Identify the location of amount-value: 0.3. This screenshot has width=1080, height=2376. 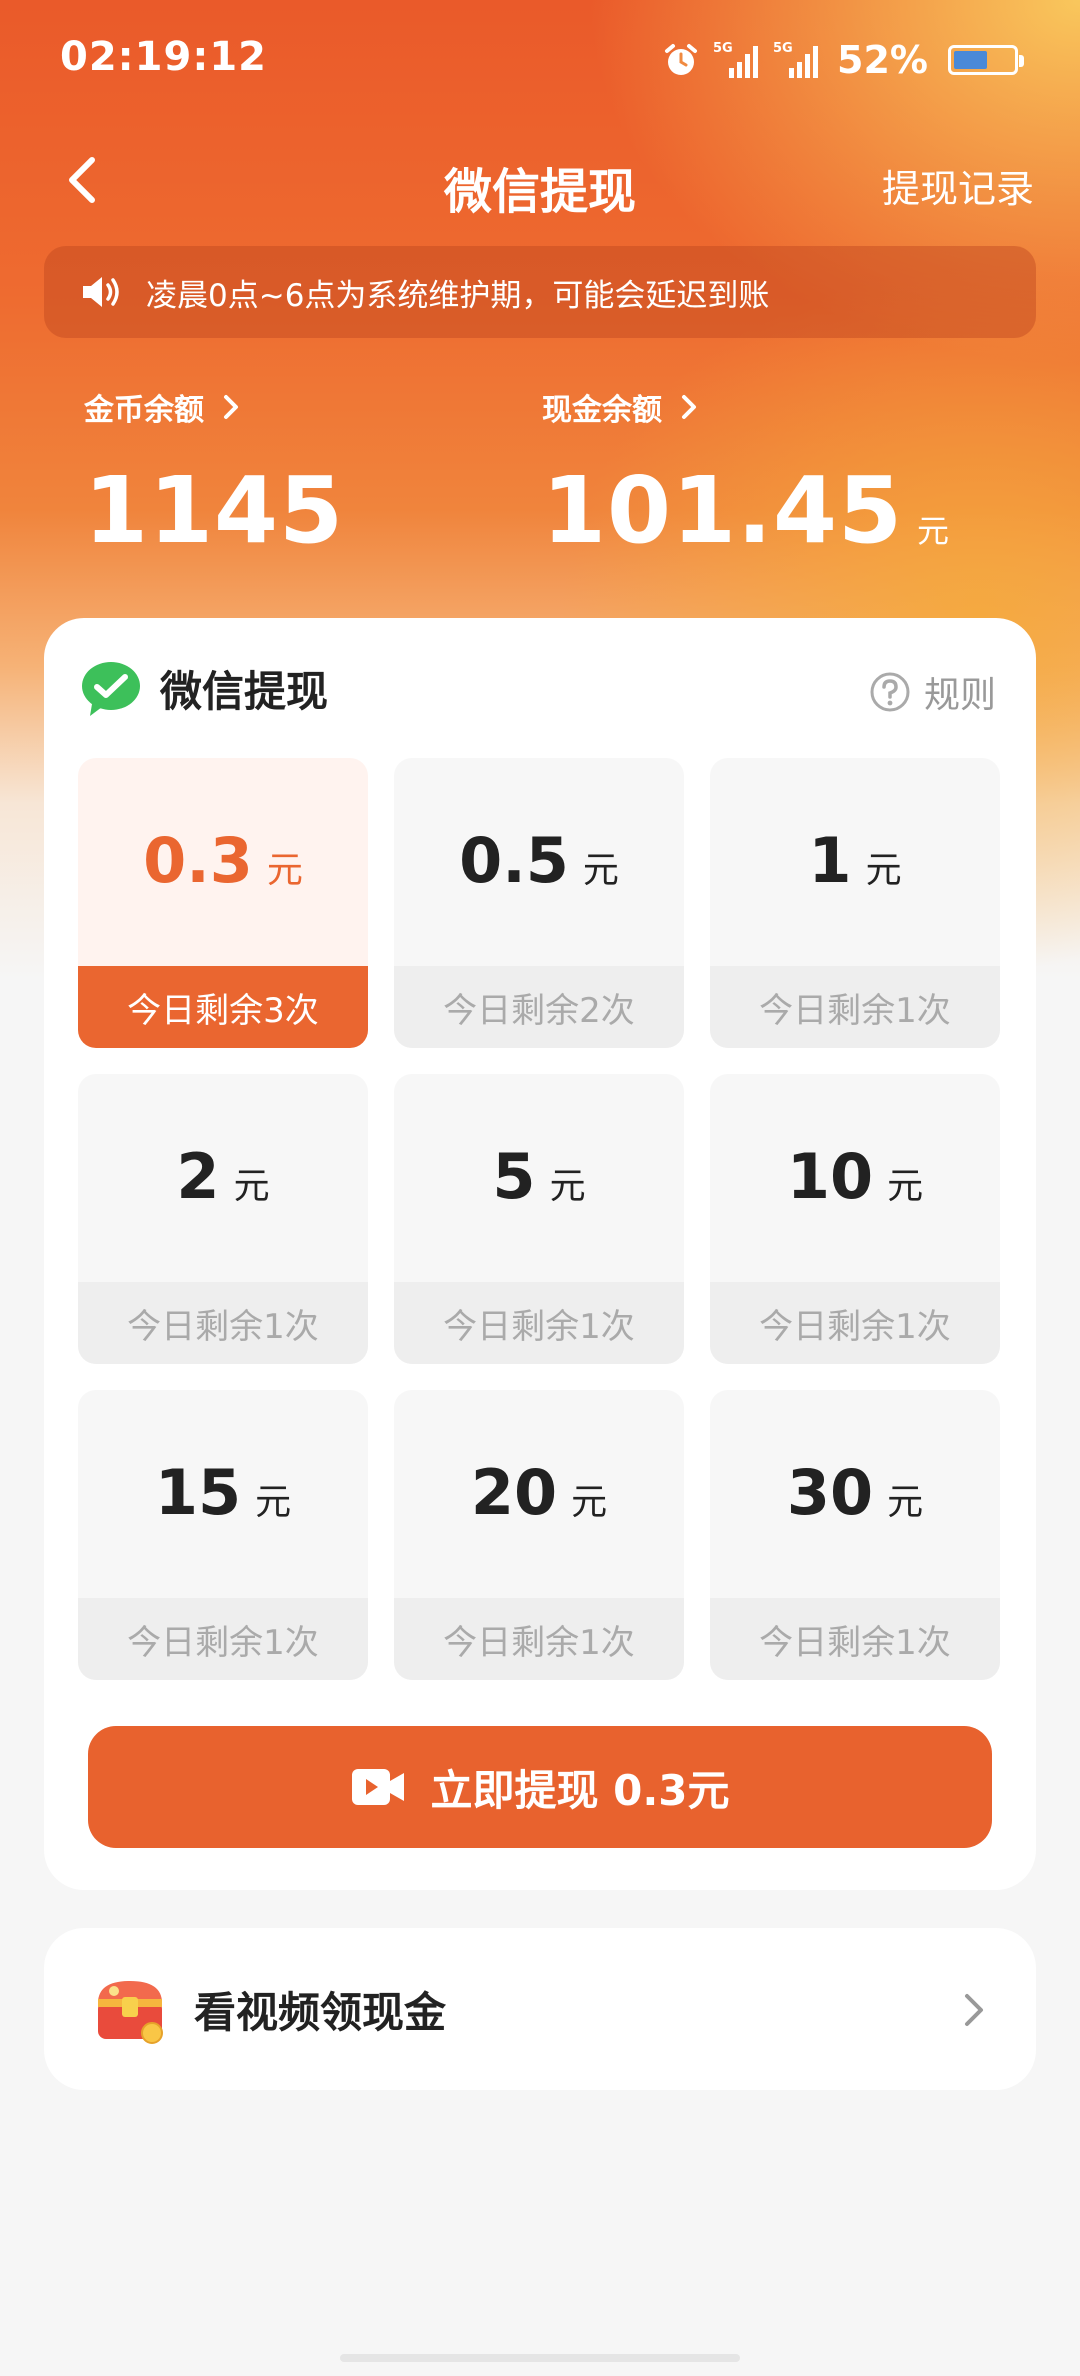
(198, 860).